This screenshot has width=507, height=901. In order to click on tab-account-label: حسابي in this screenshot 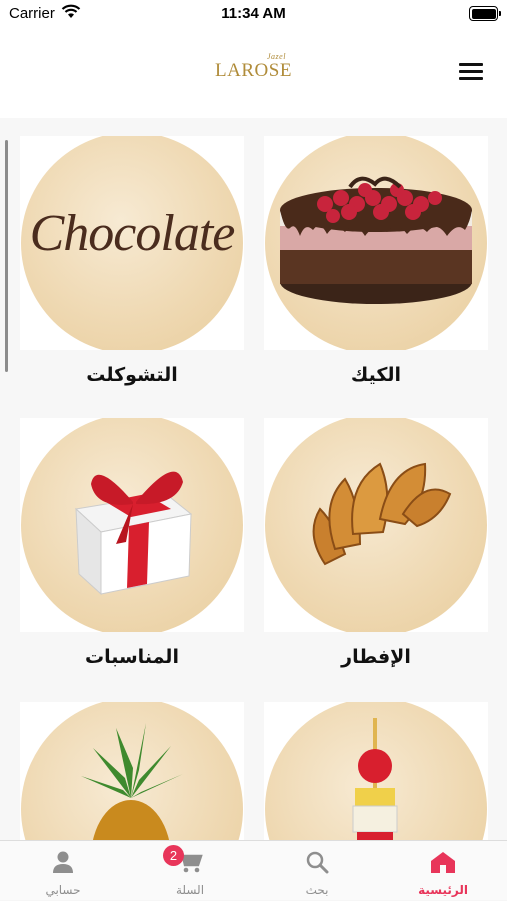, I will do `click(63, 890)`.